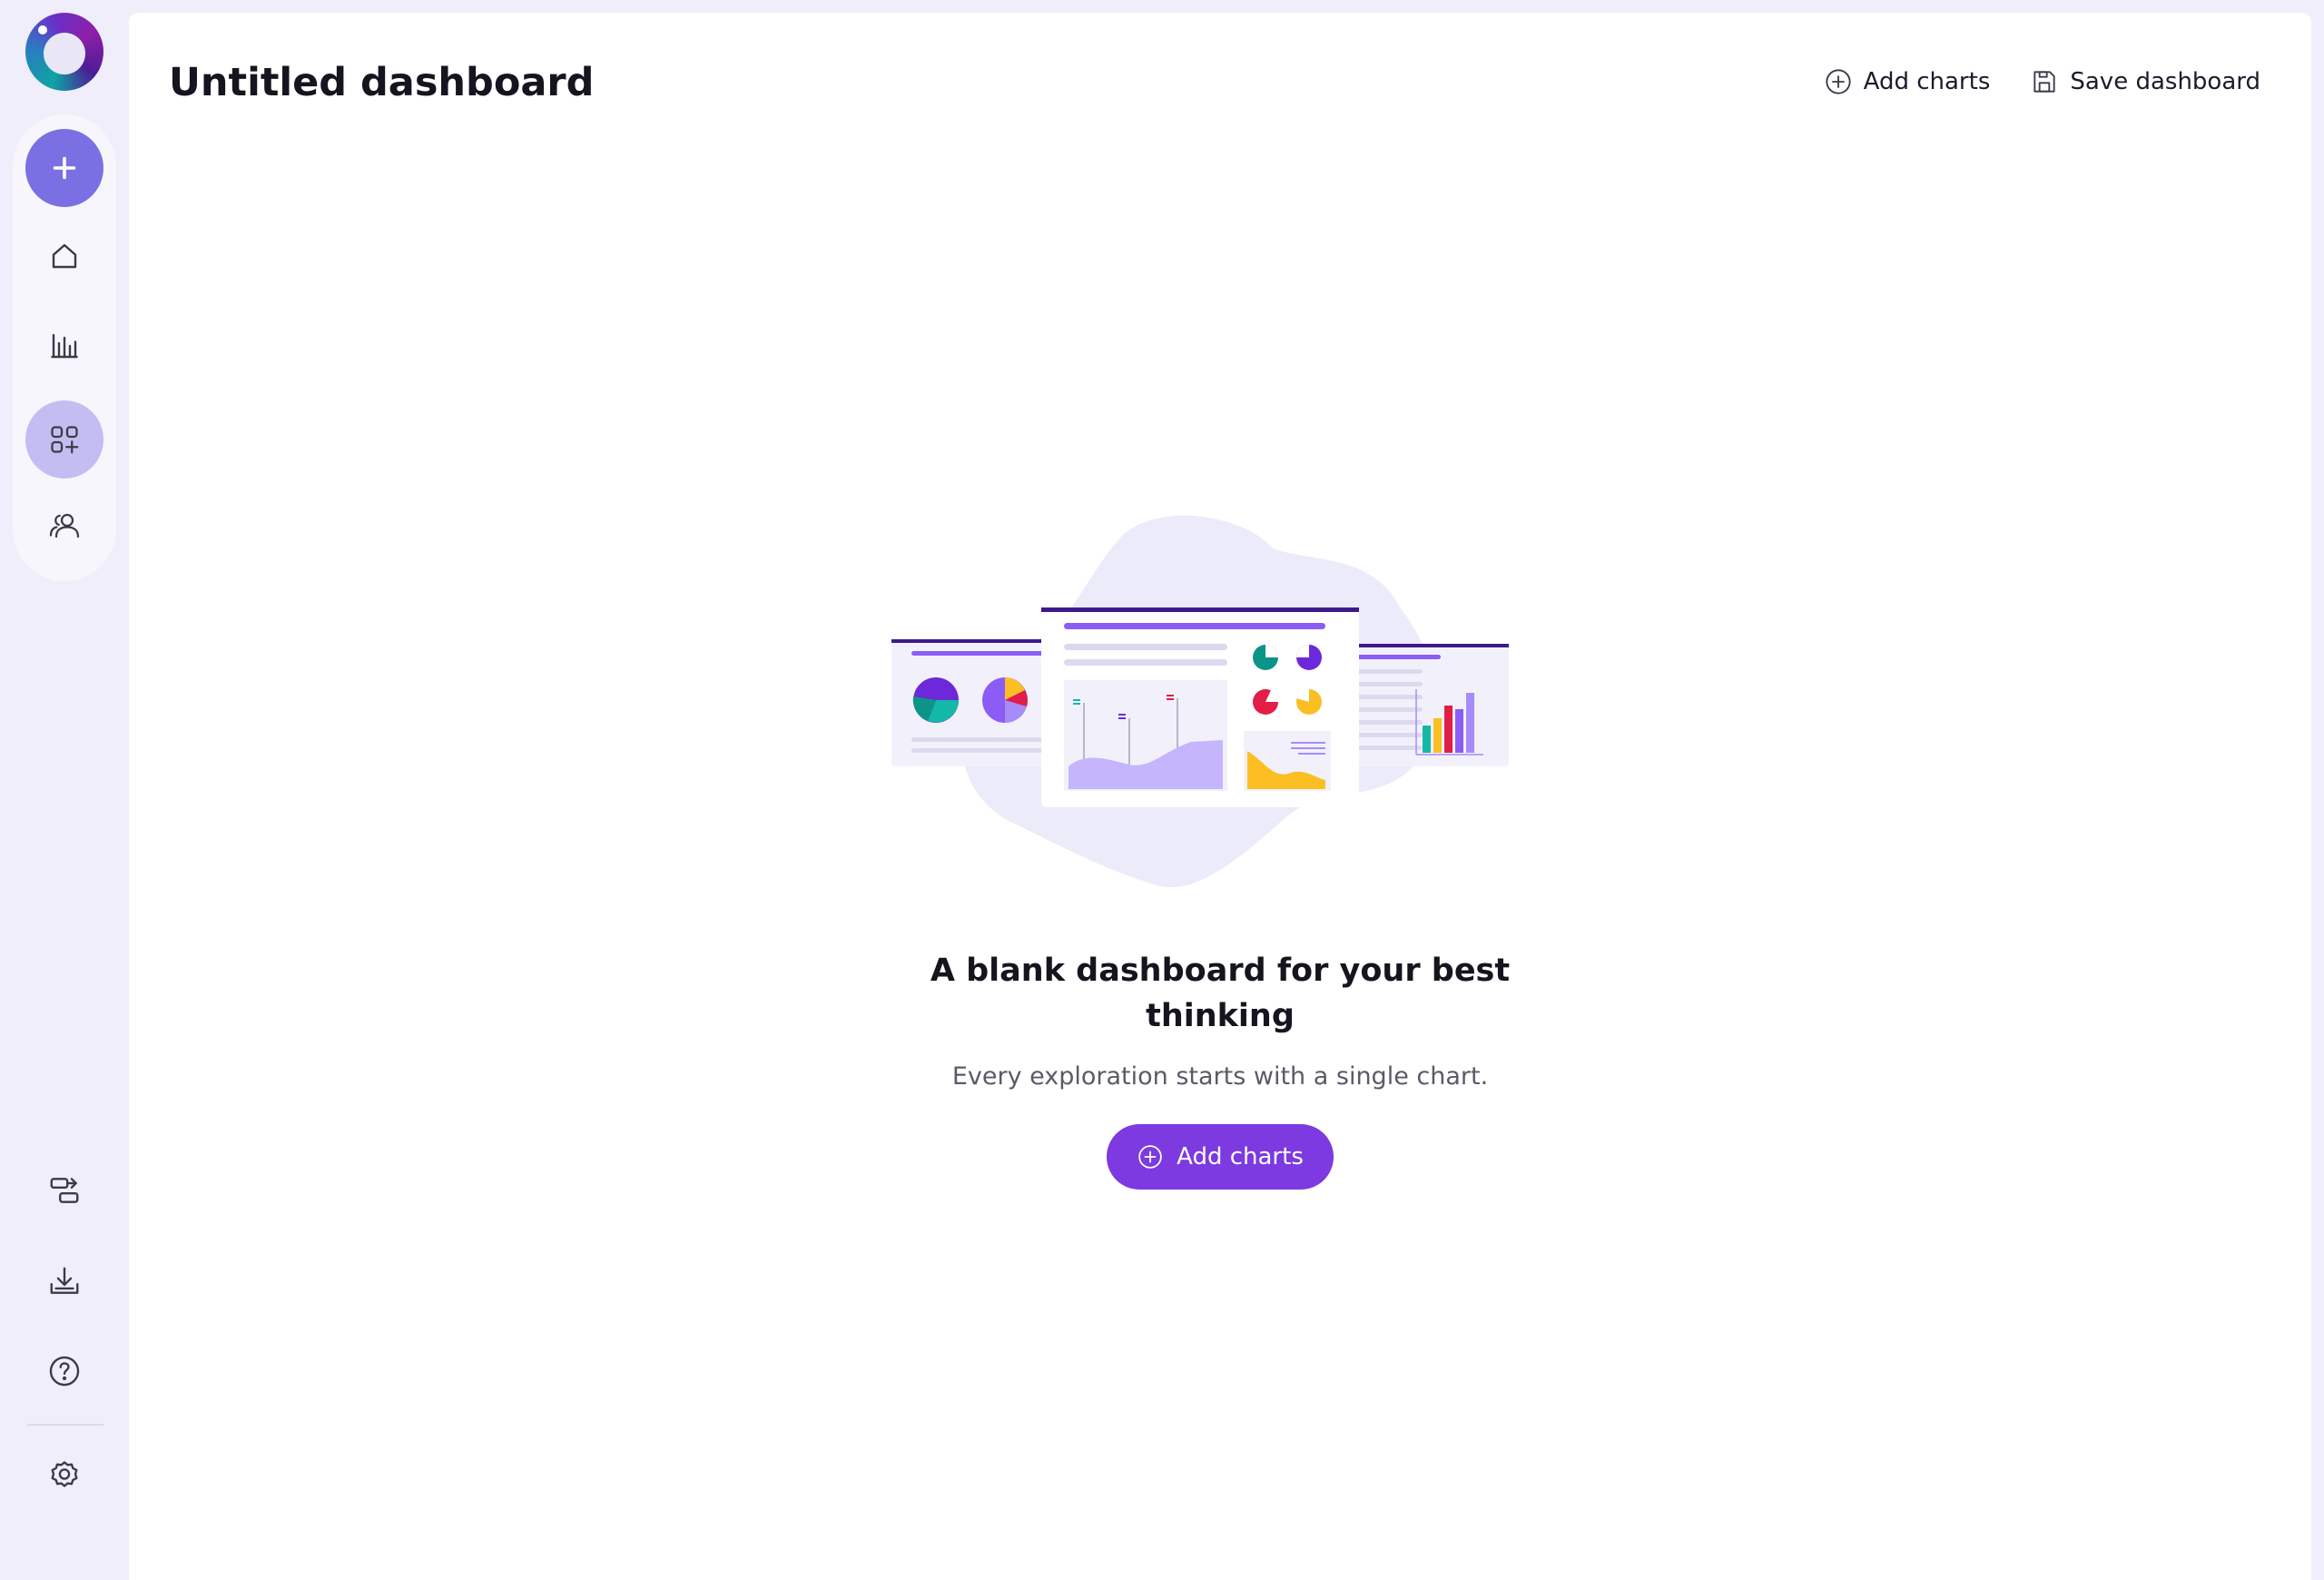 This screenshot has height=1580, width=2324. What do you see at coordinates (65, 1425) in the screenshot?
I see `sidebar-divider` at bounding box center [65, 1425].